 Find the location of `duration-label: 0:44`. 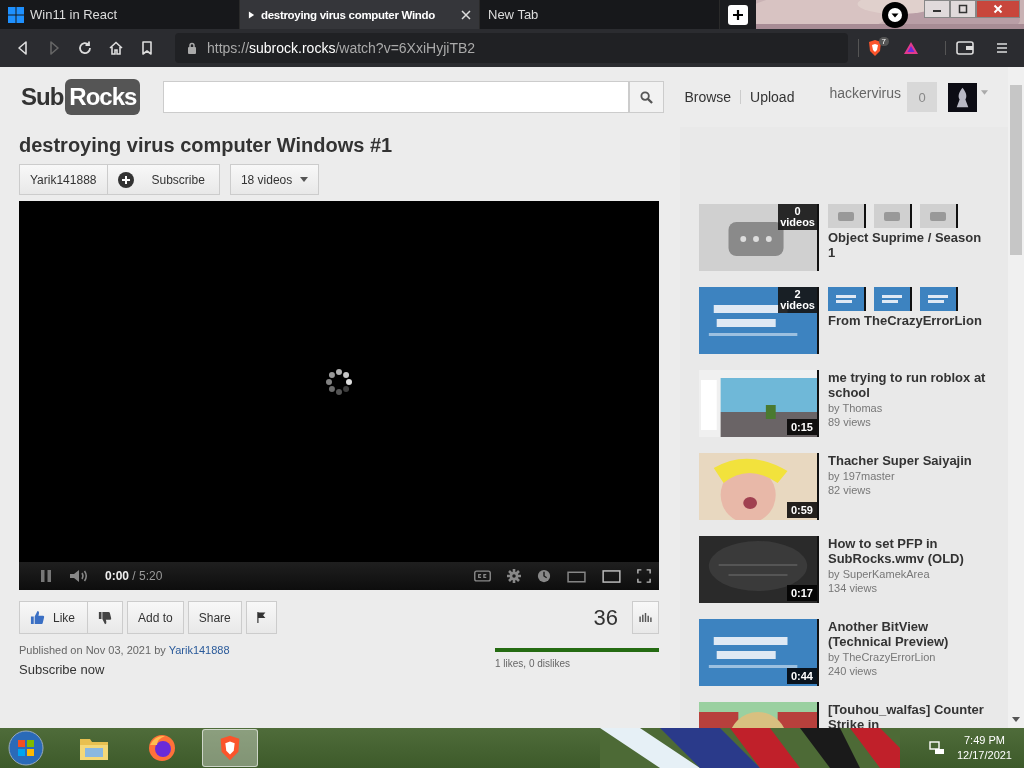

duration-label: 0:44 is located at coordinates (801, 676).